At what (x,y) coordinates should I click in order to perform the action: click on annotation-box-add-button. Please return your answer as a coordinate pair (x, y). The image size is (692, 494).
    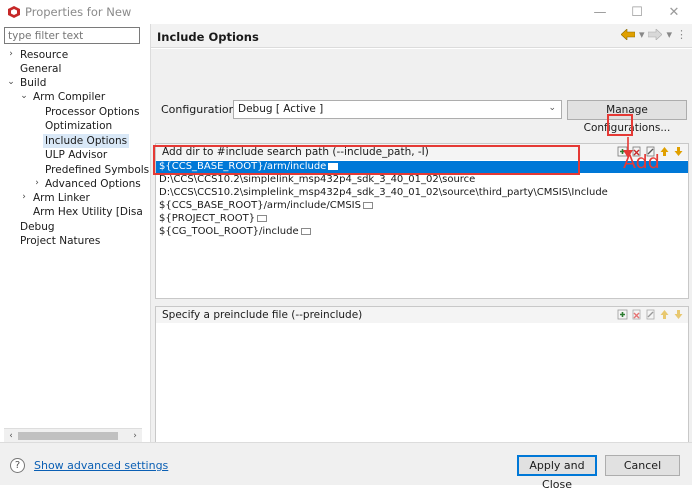
    Looking at the image, I should click on (620, 125).